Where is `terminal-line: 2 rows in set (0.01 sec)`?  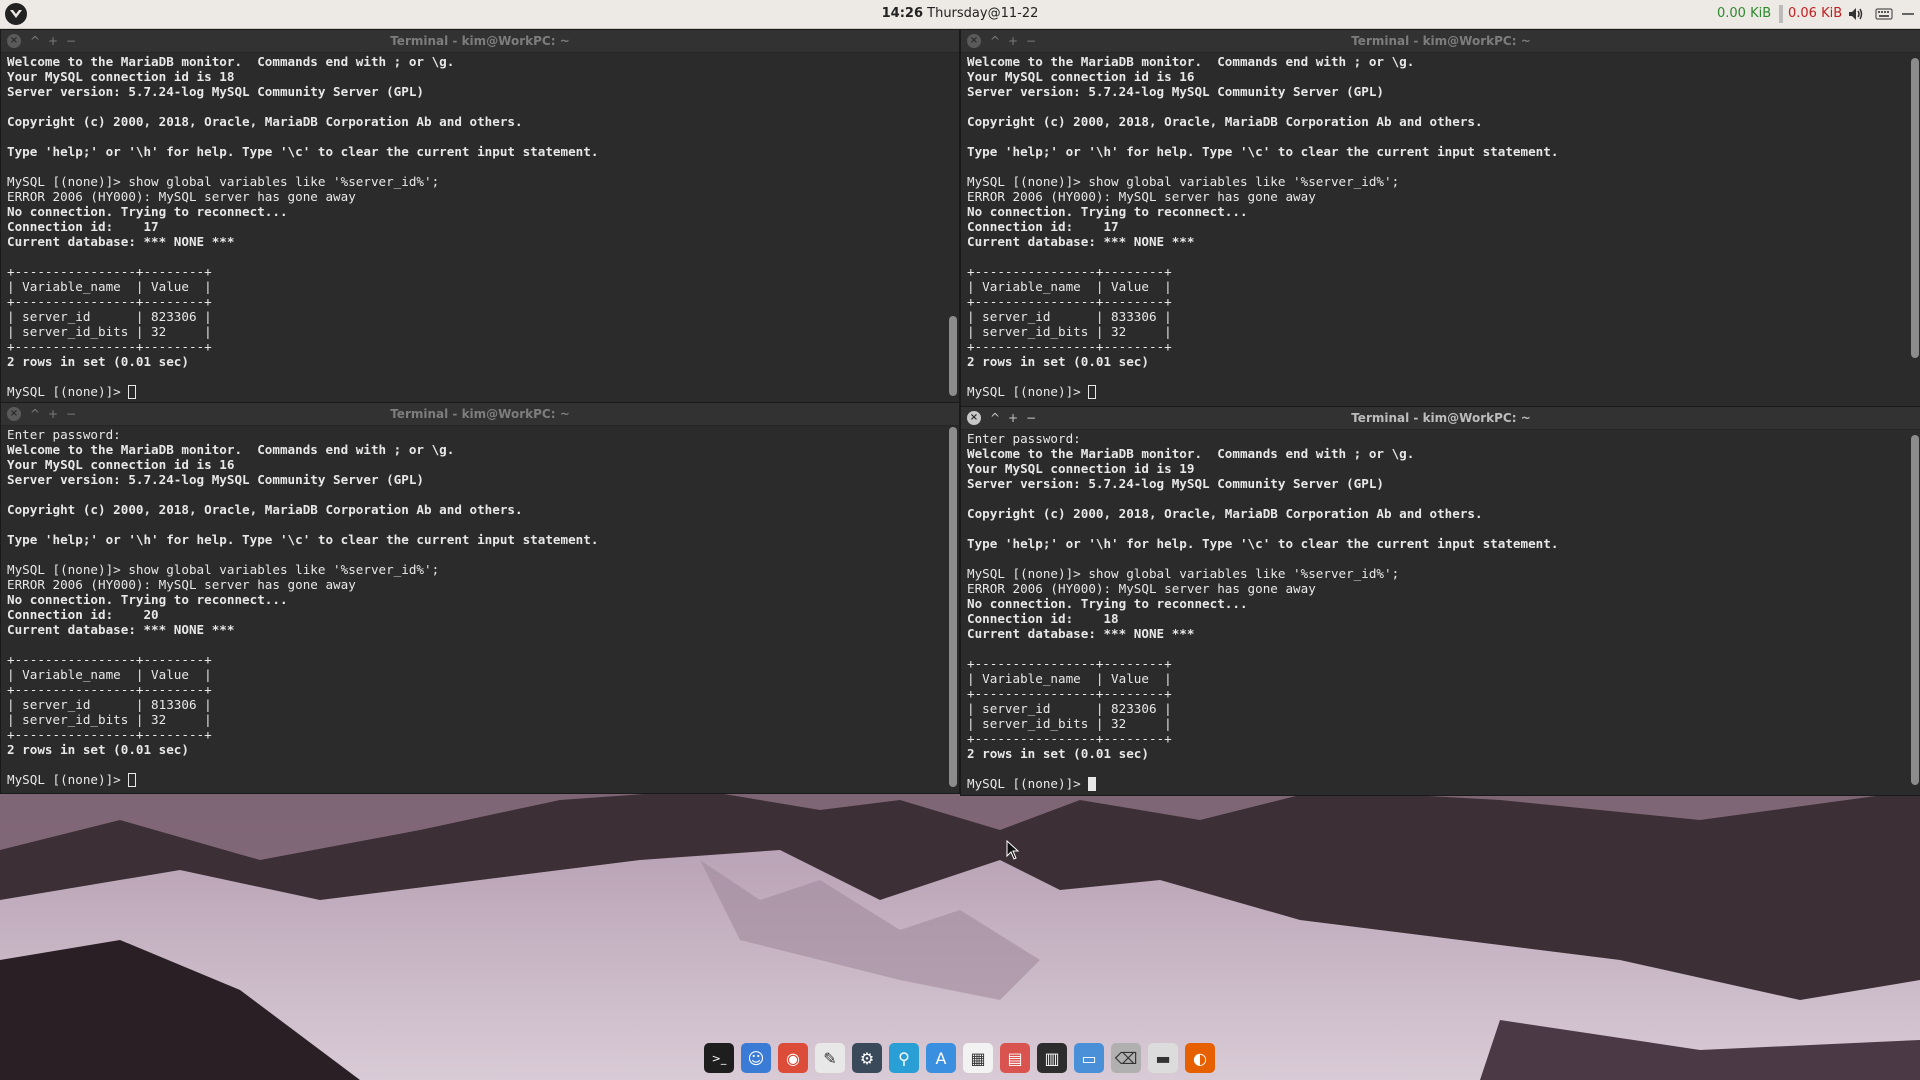 terminal-line: 2 rows in set (0.01 sec) is located at coordinates (98, 361).